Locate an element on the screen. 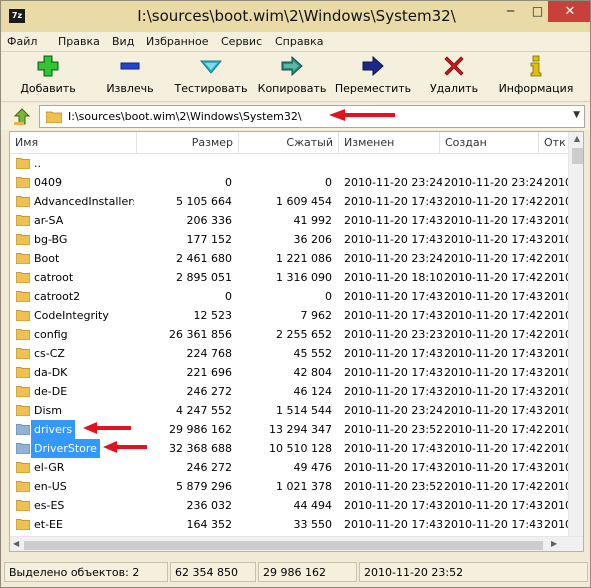  maximize-button: □ is located at coordinates (537, 11).